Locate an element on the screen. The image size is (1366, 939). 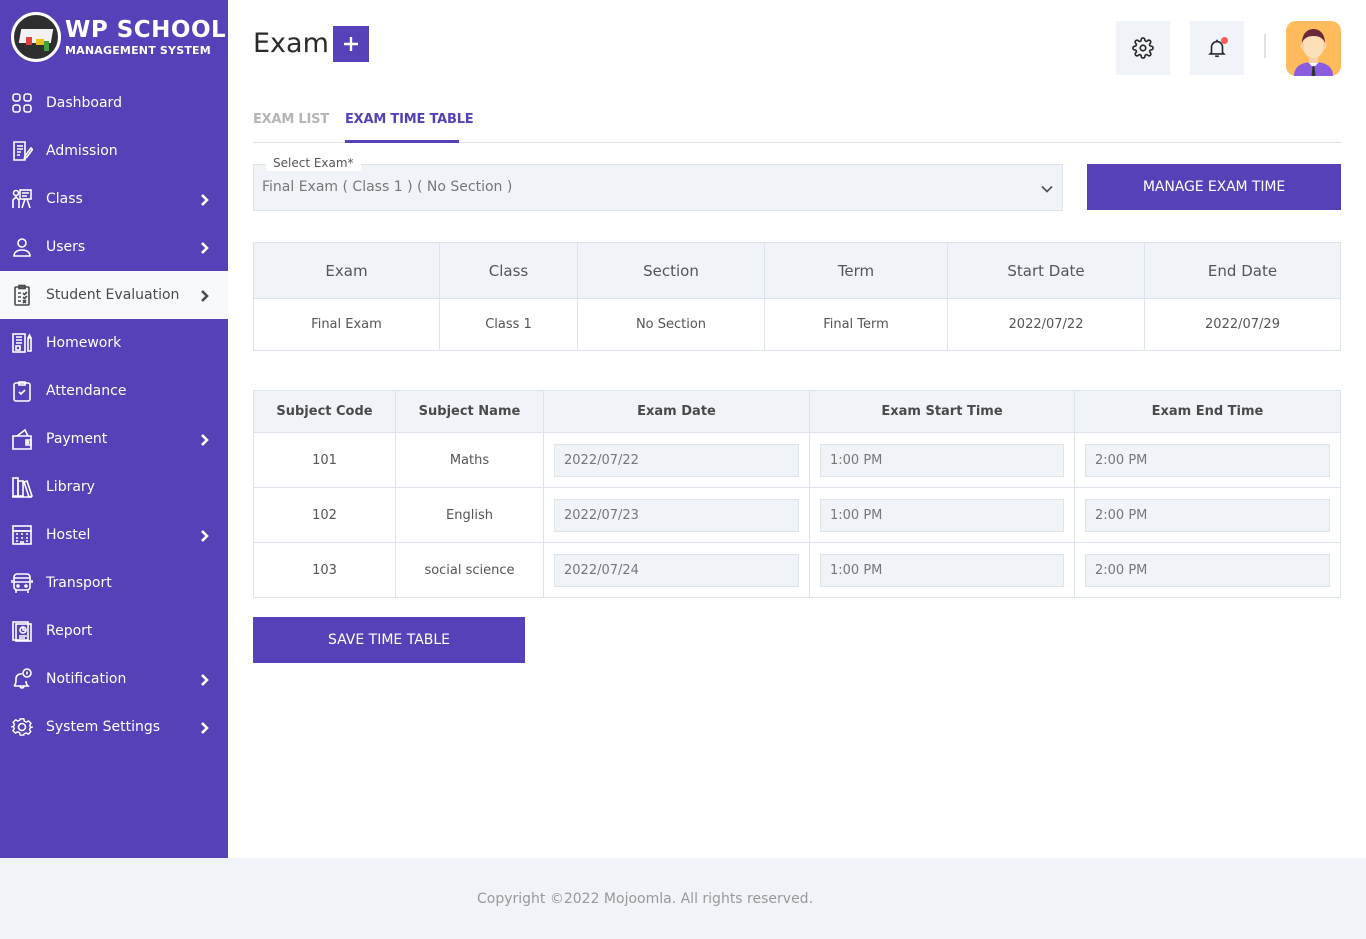
clipboard-checklist-icon is located at coordinates (22, 295).